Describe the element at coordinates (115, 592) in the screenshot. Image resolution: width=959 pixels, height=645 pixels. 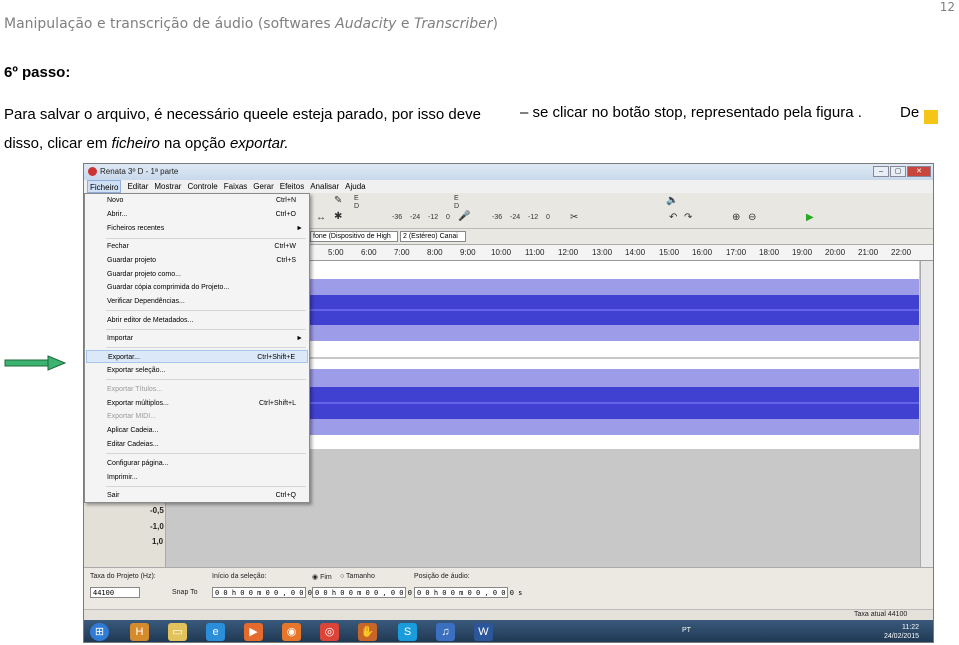
I see `project-rate-select: 44100` at that location.